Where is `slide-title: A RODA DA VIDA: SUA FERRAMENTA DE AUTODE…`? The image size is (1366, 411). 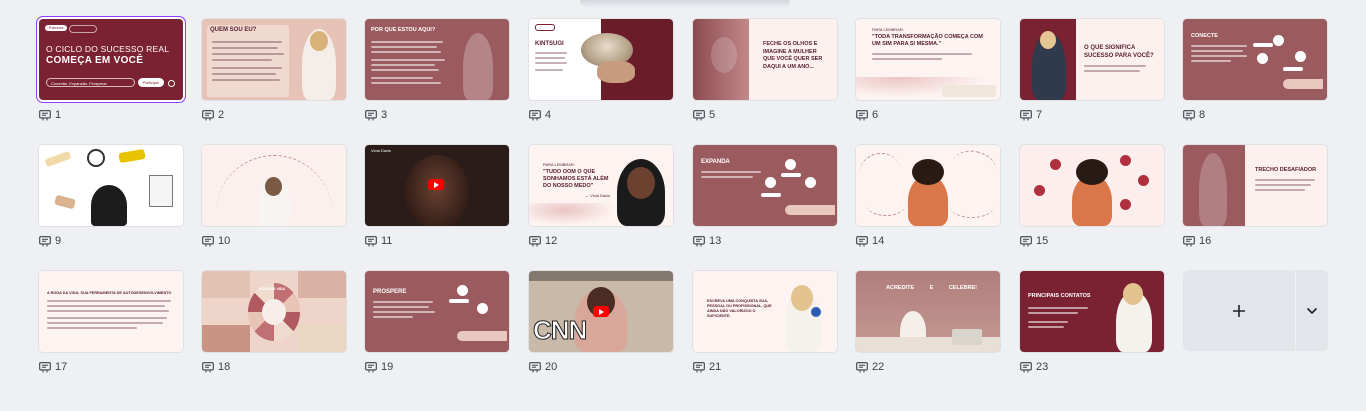 slide-title: A RODA DA VIDA: SUA FERRAMENTA DE AUTODE… is located at coordinates (109, 293).